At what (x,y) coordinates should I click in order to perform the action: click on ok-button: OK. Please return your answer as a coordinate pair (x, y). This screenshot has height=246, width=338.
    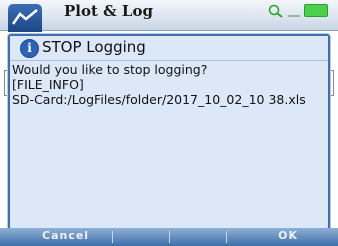
    Looking at the image, I should click on (288, 235).